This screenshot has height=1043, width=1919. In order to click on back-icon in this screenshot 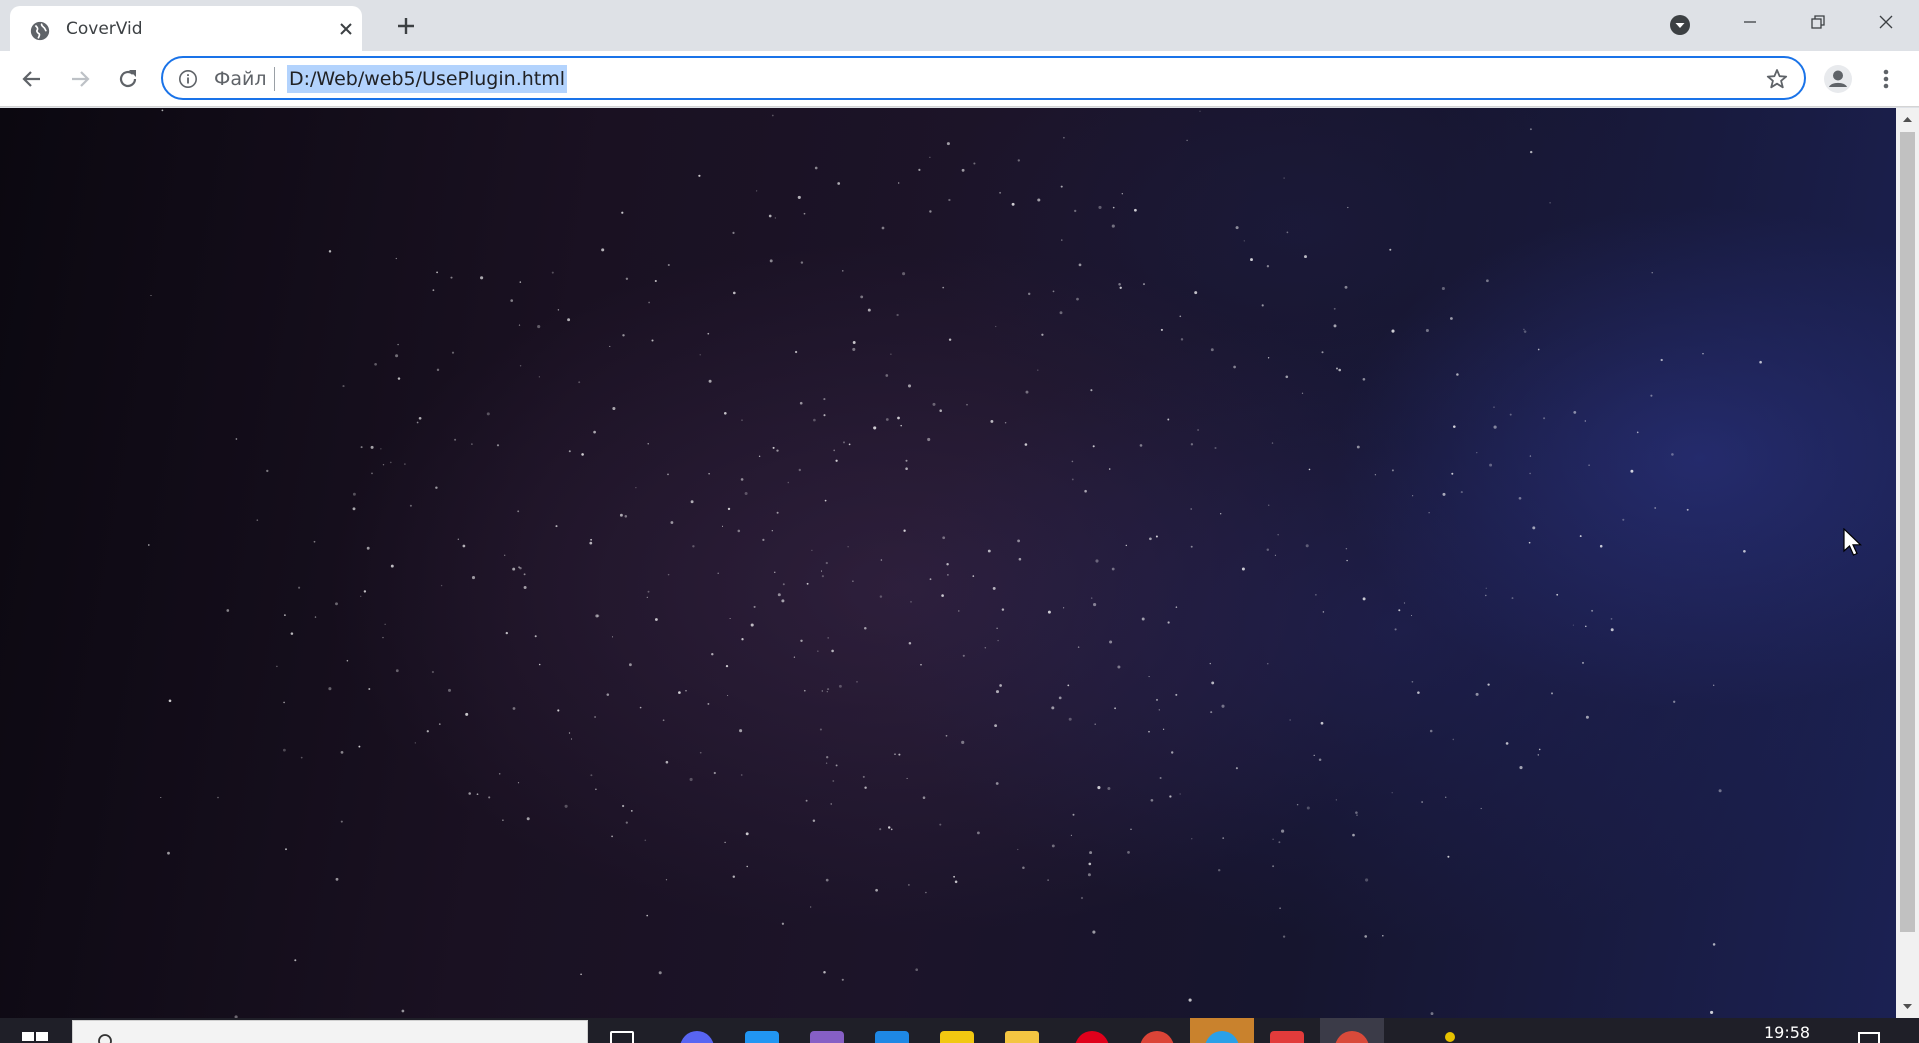, I will do `click(31, 79)`.